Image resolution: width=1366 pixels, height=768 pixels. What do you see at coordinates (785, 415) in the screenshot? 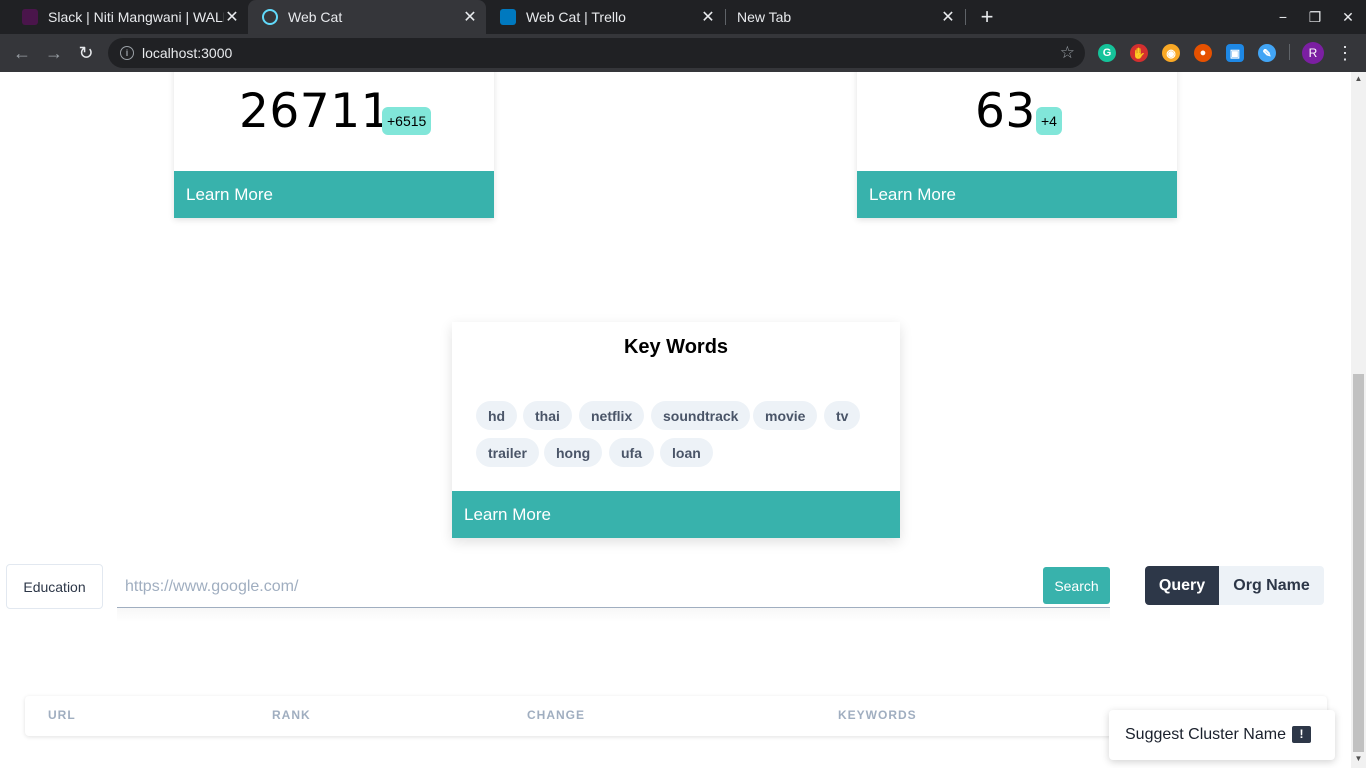
I see `keyword-chip: movie` at bounding box center [785, 415].